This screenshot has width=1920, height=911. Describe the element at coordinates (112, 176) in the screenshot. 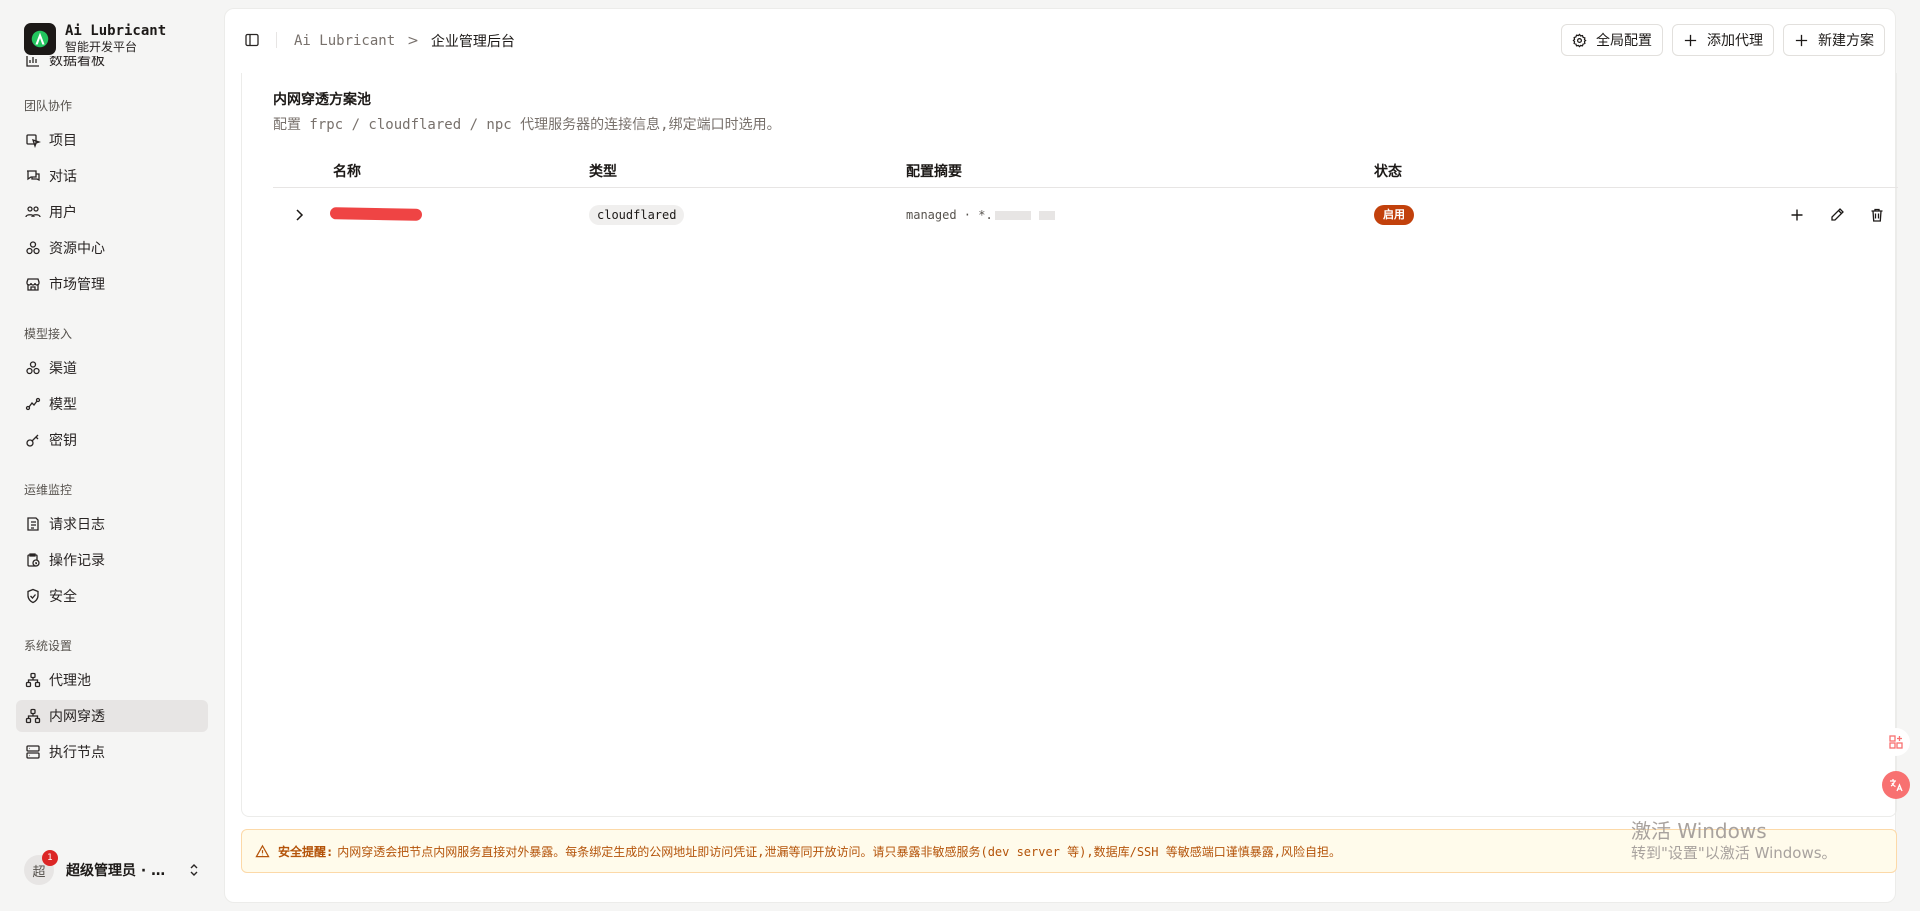

I see `sidebar-item-chats: 对话` at that location.